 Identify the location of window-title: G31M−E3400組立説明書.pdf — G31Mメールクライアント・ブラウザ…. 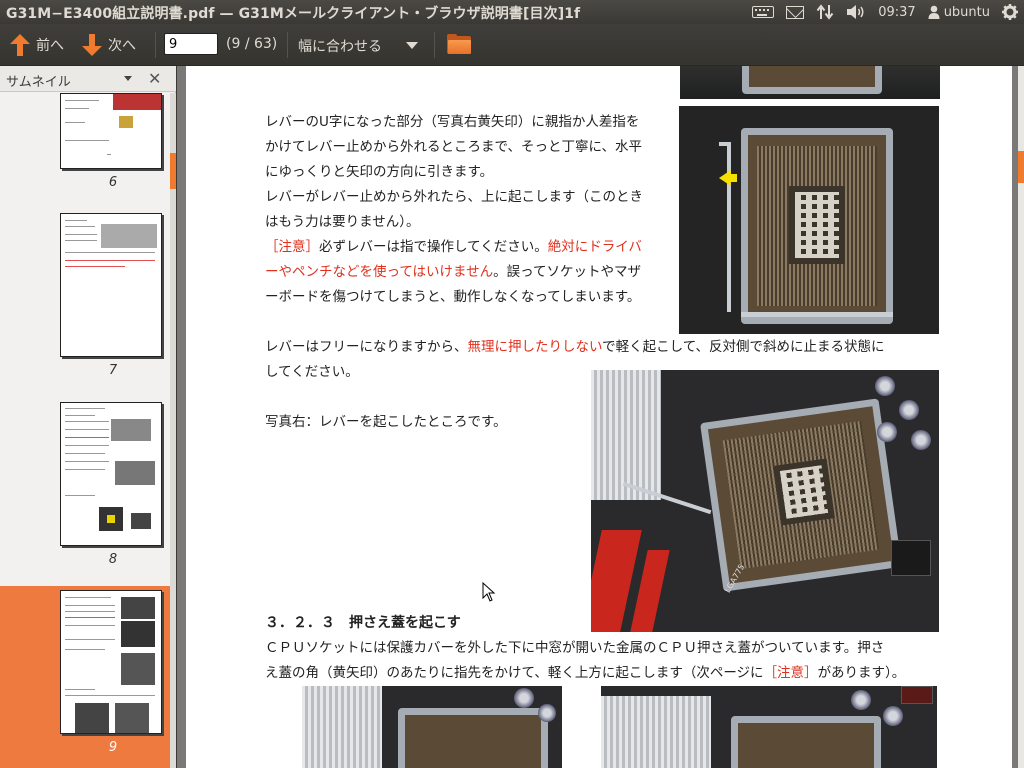
(293, 14).